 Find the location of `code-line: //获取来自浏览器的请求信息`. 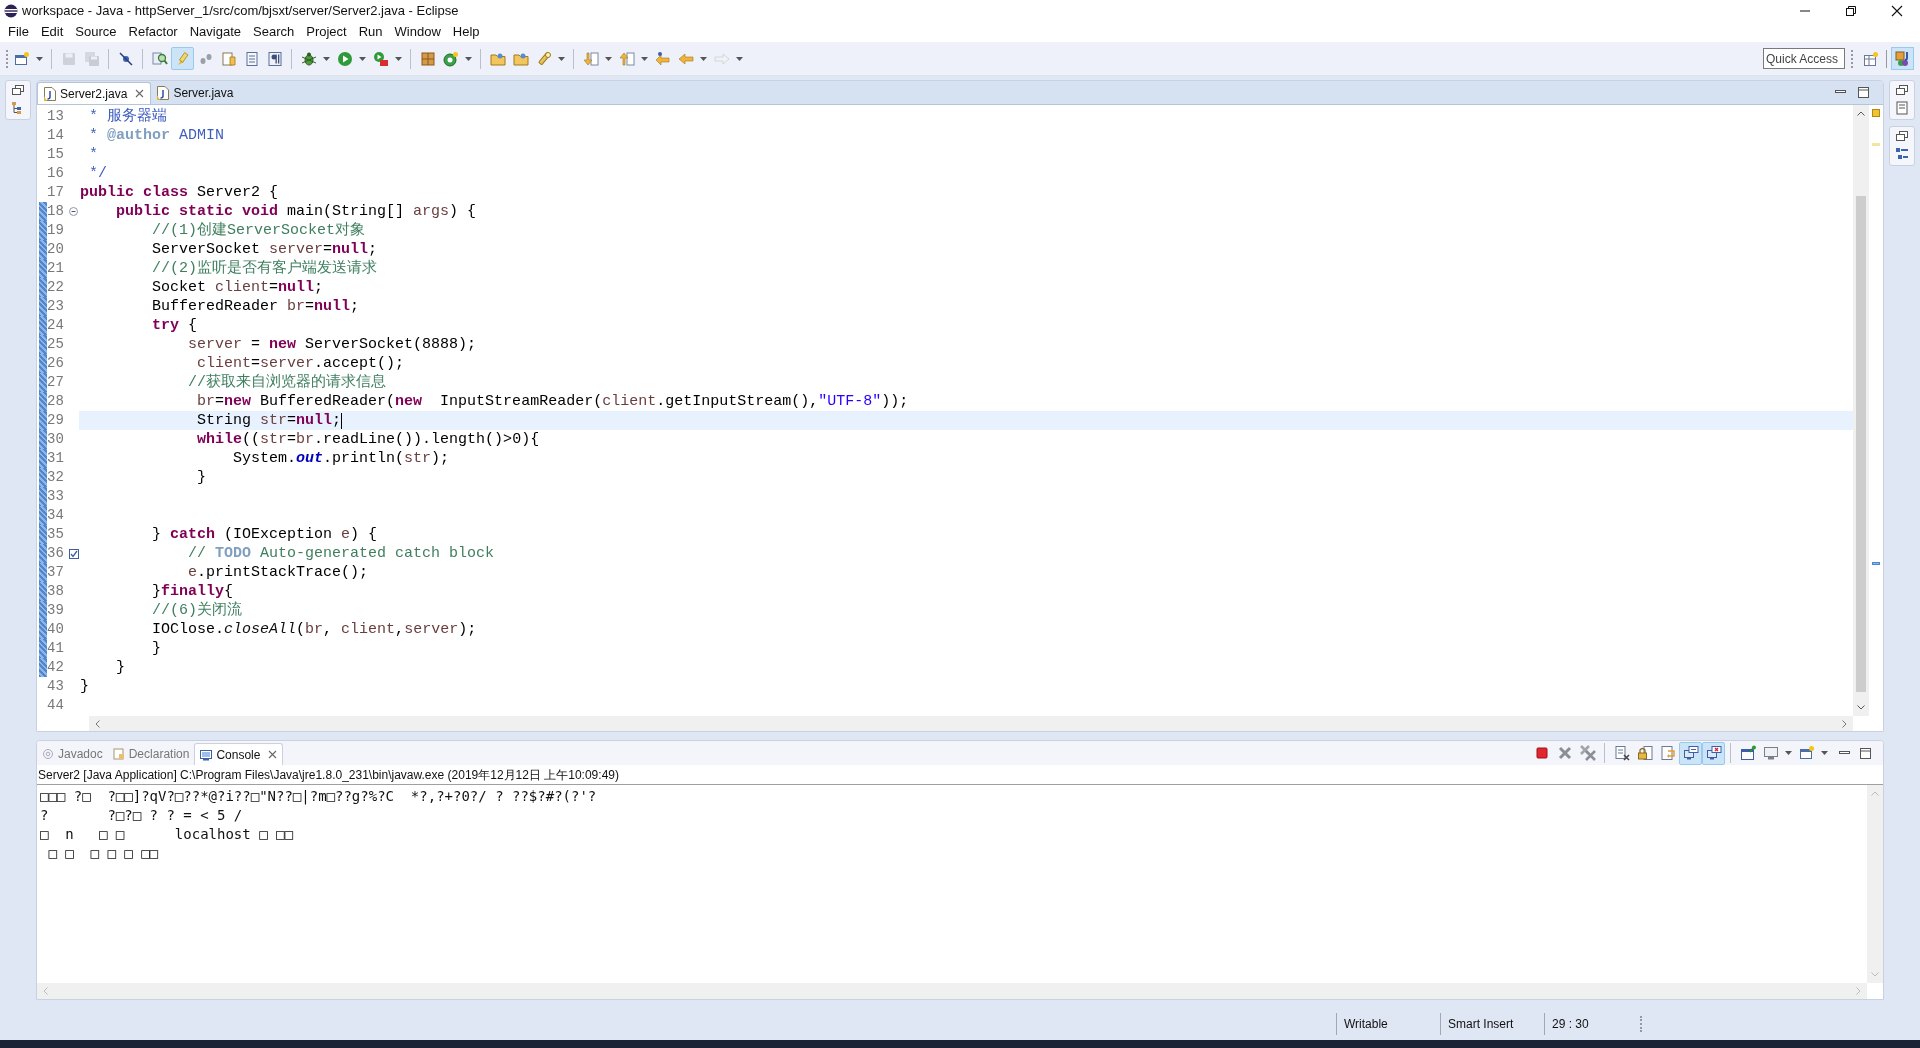

code-line: //获取来自浏览器的请求信息 is located at coordinates (287, 382).